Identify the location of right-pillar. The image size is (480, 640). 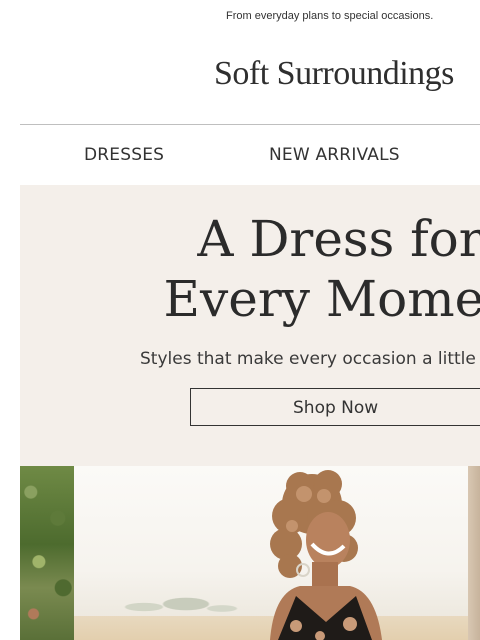
(474, 553).